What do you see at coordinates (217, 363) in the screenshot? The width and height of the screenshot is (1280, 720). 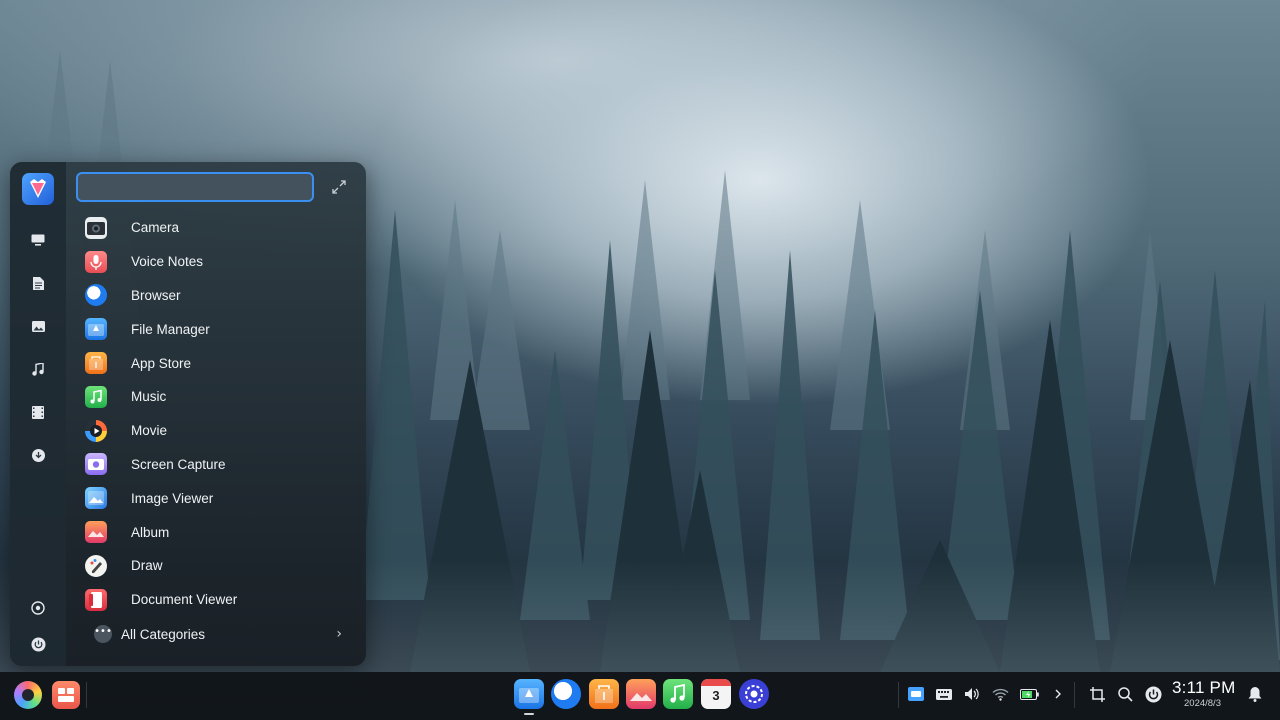 I see `app-item-app-store: App Store` at bounding box center [217, 363].